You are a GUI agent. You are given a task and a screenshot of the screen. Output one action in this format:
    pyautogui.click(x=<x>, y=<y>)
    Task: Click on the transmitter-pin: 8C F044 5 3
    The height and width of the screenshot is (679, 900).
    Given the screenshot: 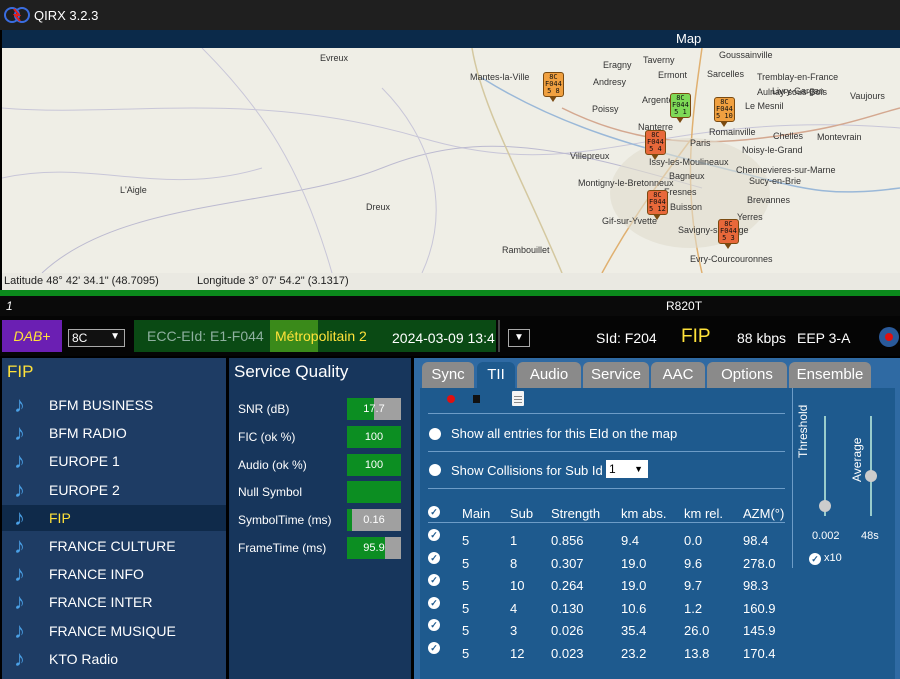 What is the action you would take?
    pyautogui.click(x=728, y=234)
    